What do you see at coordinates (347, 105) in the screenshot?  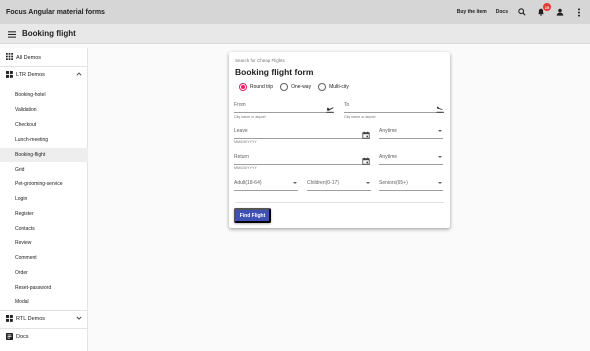 I see `to-label: To` at bounding box center [347, 105].